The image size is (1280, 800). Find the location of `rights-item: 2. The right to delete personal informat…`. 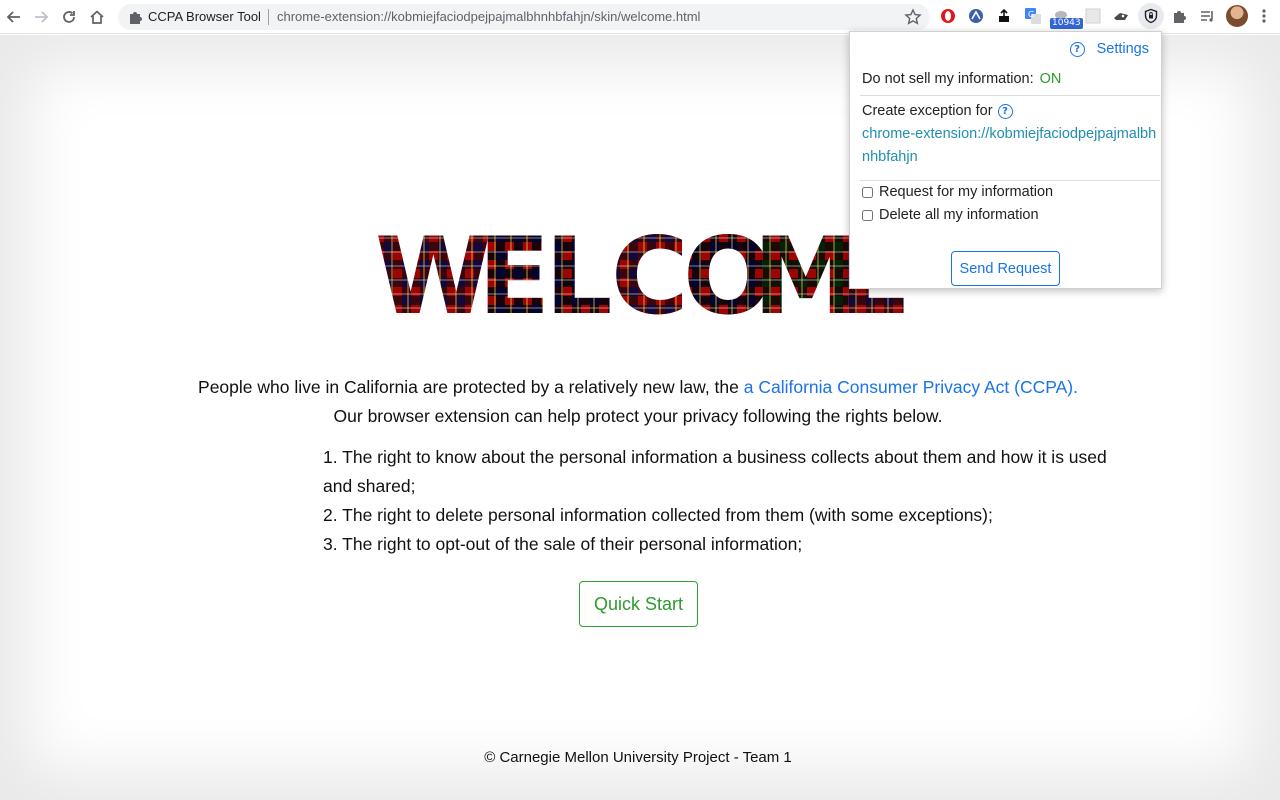

rights-item: 2. The right to delete personal informat… is located at coordinates (658, 515).